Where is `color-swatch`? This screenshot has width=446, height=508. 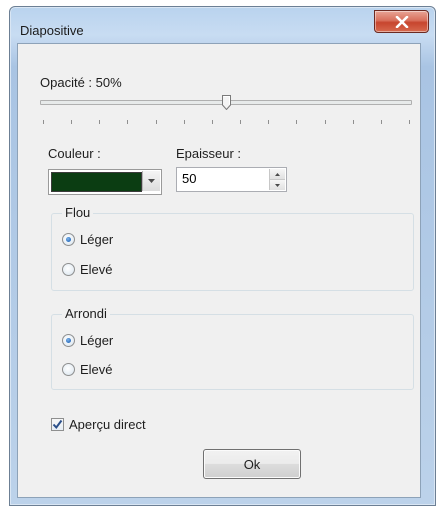
color-swatch is located at coordinates (96, 182).